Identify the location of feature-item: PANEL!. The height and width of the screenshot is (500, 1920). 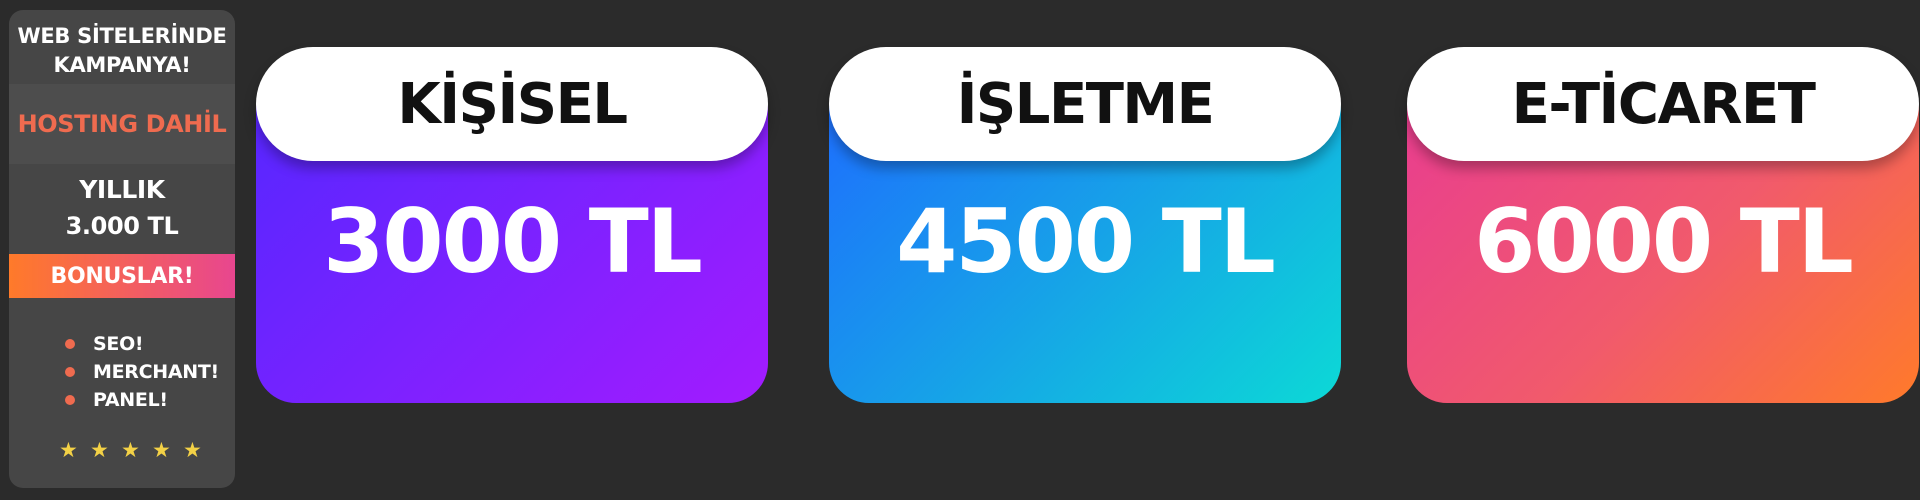
(142, 400).